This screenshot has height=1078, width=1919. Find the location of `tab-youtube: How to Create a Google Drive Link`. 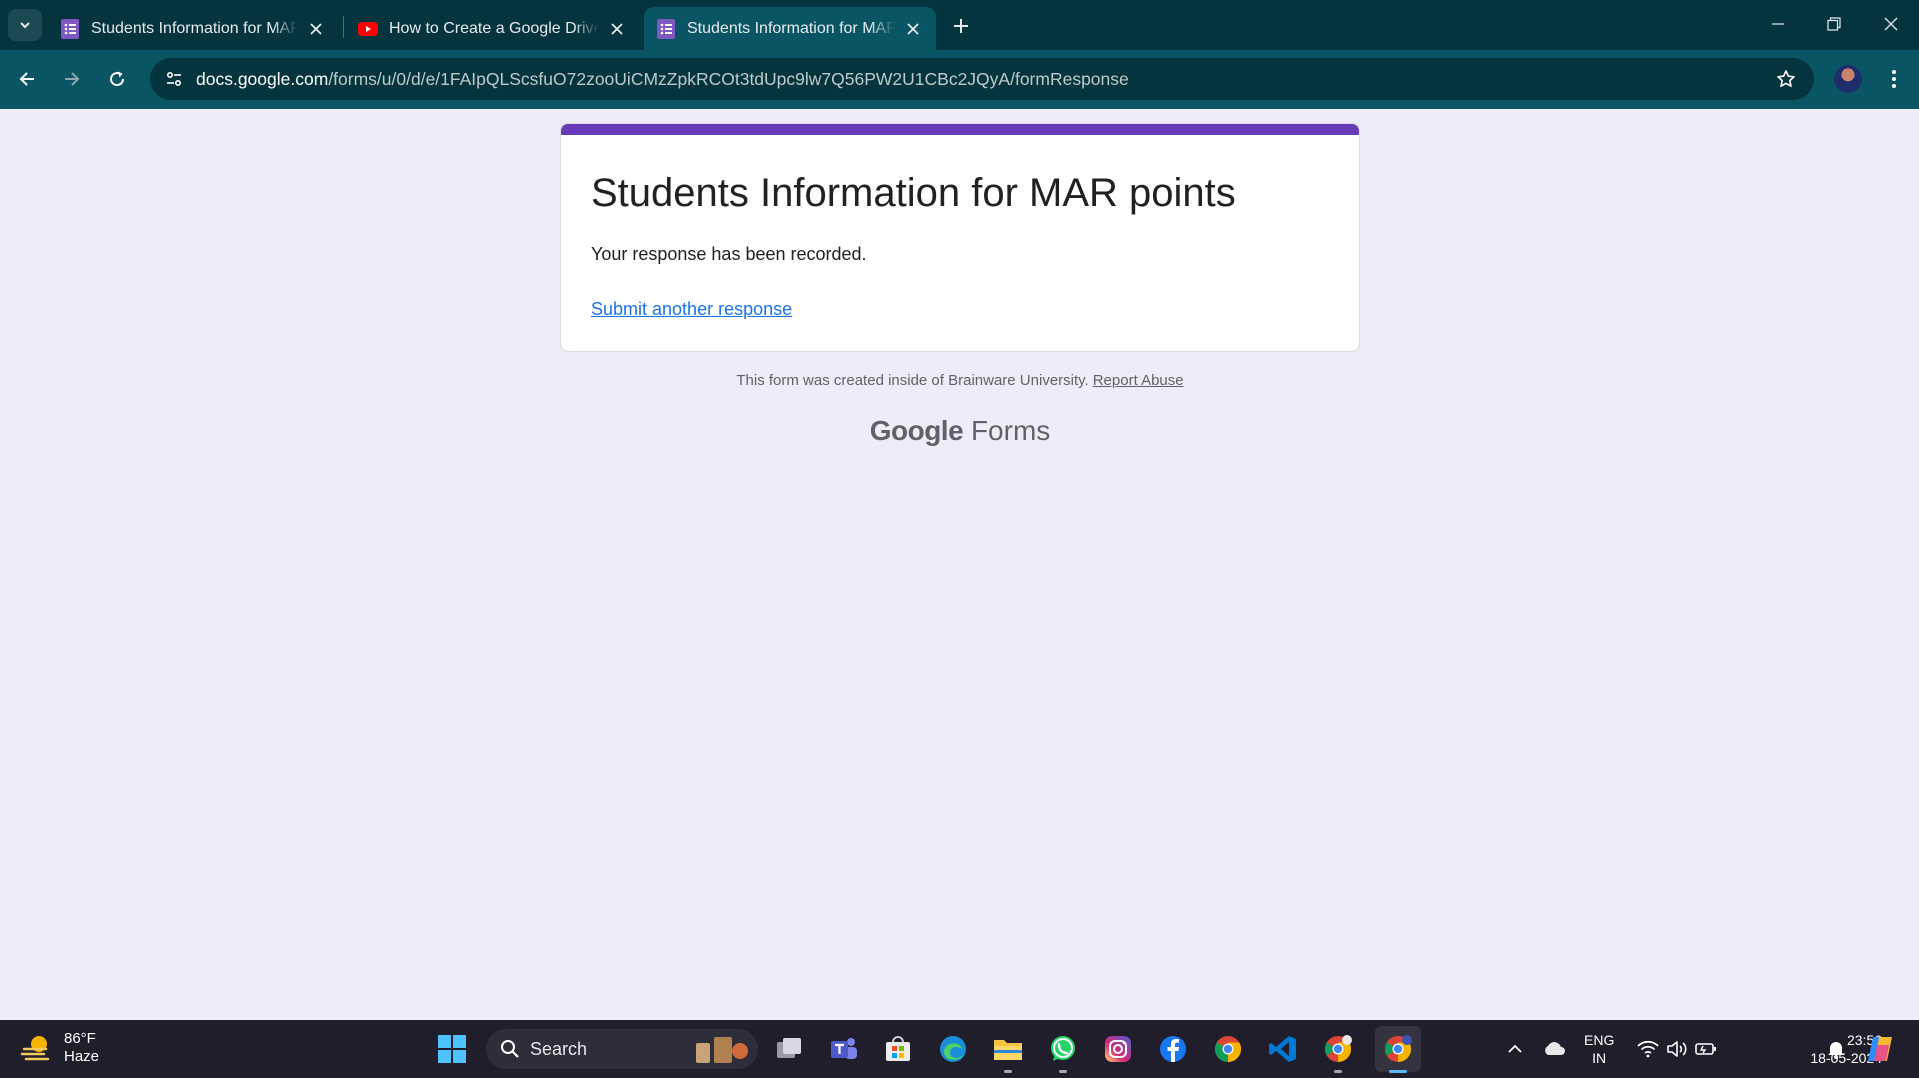

tab-youtube: How to Create a Google Drive Link is located at coordinates (494, 28).